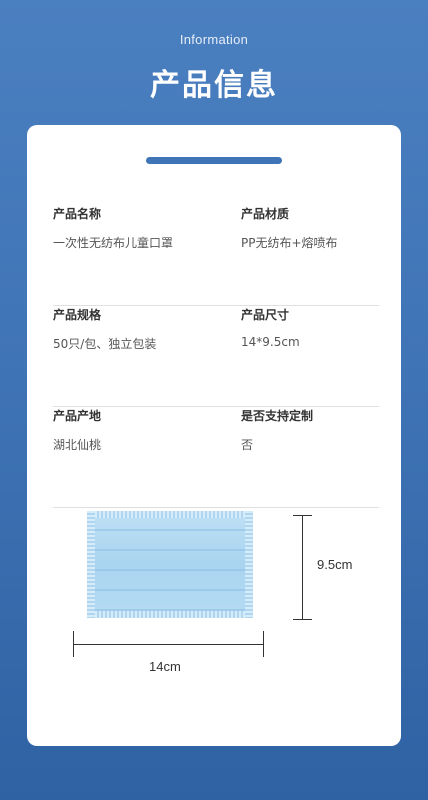 The image size is (428, 800). What do you see at coordinates (216, 255) in the screenshot?
I see `info-row-1: 产品名称 一次性无纺布儿童口罩 产品材质 PP无纺布+熔喷布` at bounding box center [216, 255].